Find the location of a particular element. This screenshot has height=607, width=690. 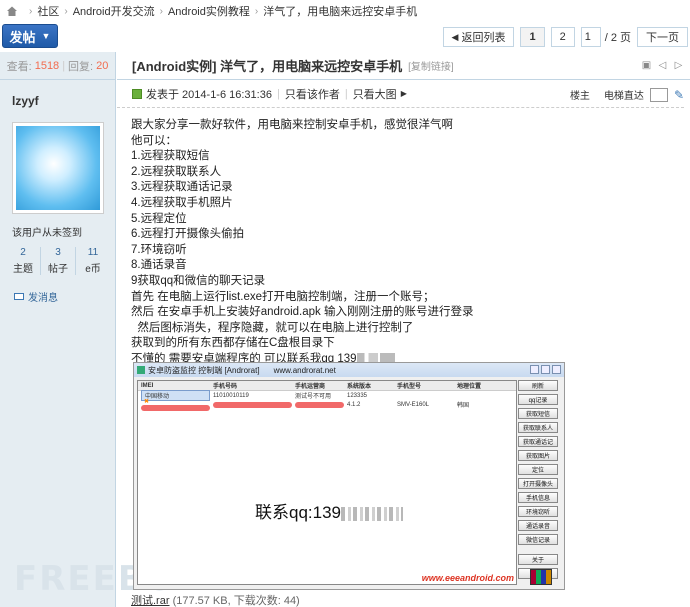

copy-link: [复制链接] is located at coordinates (431, 65).